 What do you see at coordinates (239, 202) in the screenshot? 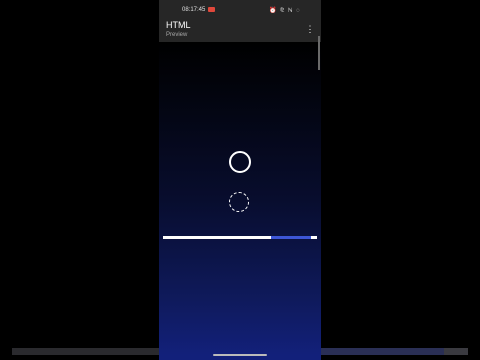
I see `dashed-circle` at bounding box center [239, 202].